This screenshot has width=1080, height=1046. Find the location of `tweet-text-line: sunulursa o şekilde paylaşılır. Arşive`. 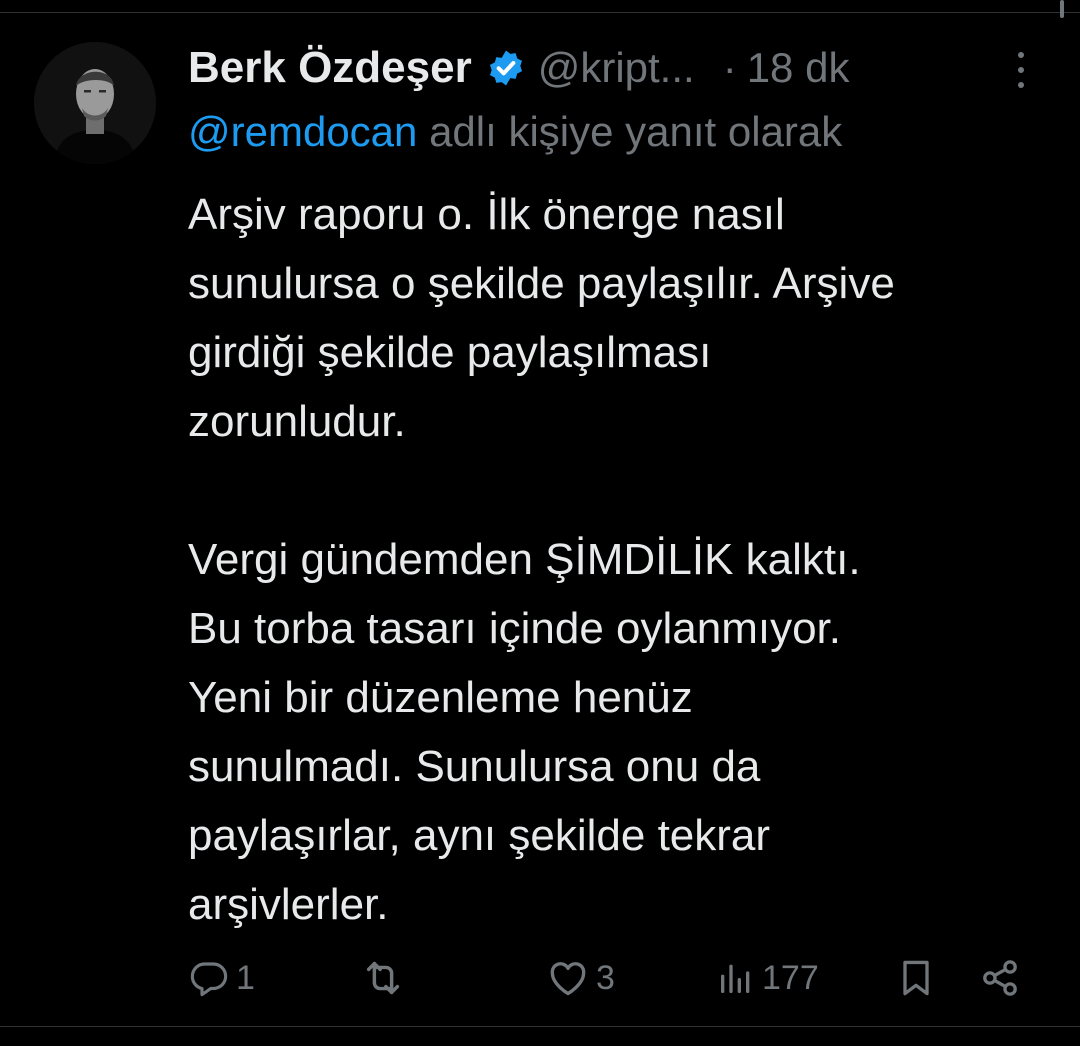

tweet-text-line: sunulursa o şekilde paylaşılır. Arşive is located at coordinates (541, 283).